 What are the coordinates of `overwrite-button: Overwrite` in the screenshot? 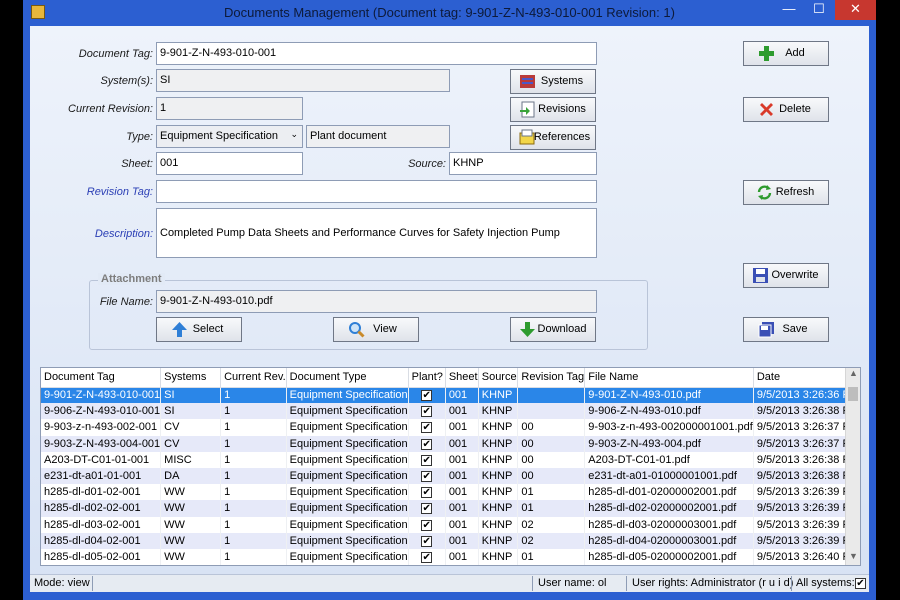 It's located at (786, 275).